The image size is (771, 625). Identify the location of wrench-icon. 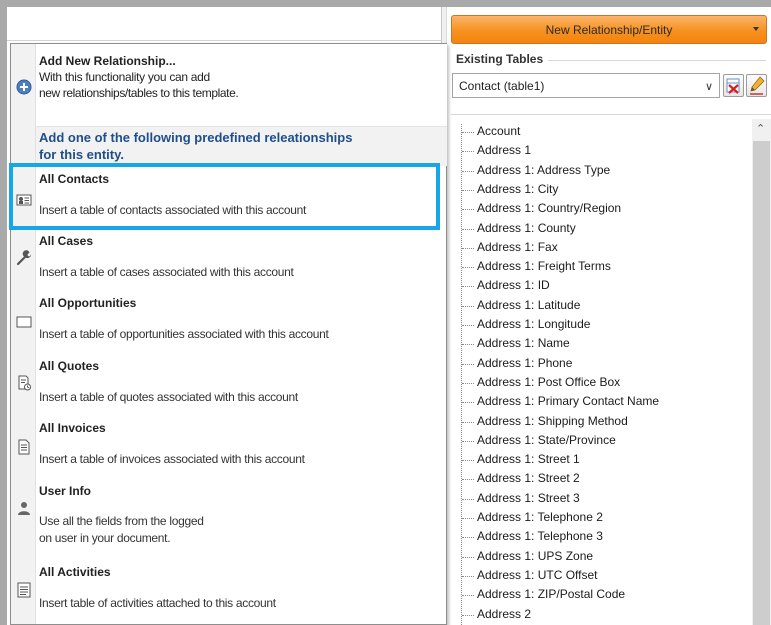
(24, 258).